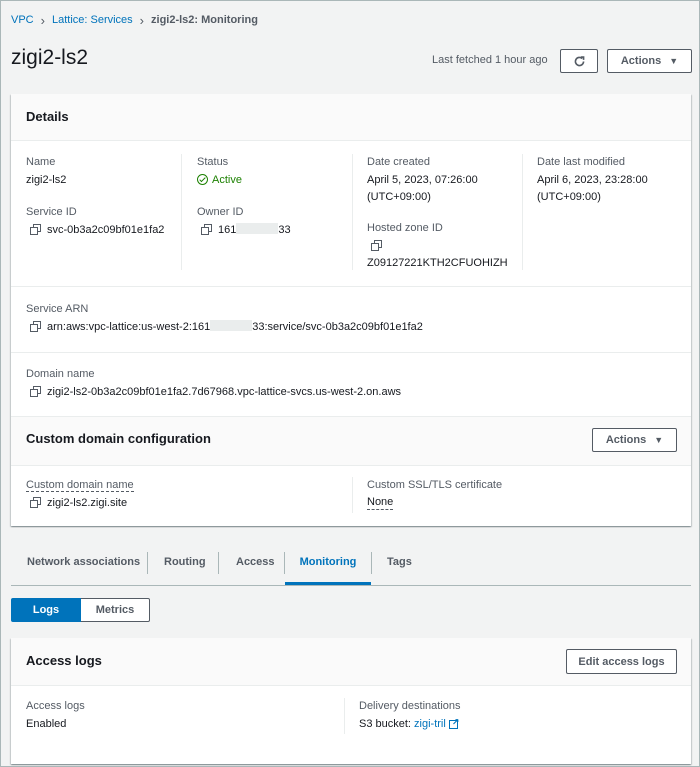  I want to click on date-modified-value: April 6, 2023, 23:28:00, so click(592, 180).